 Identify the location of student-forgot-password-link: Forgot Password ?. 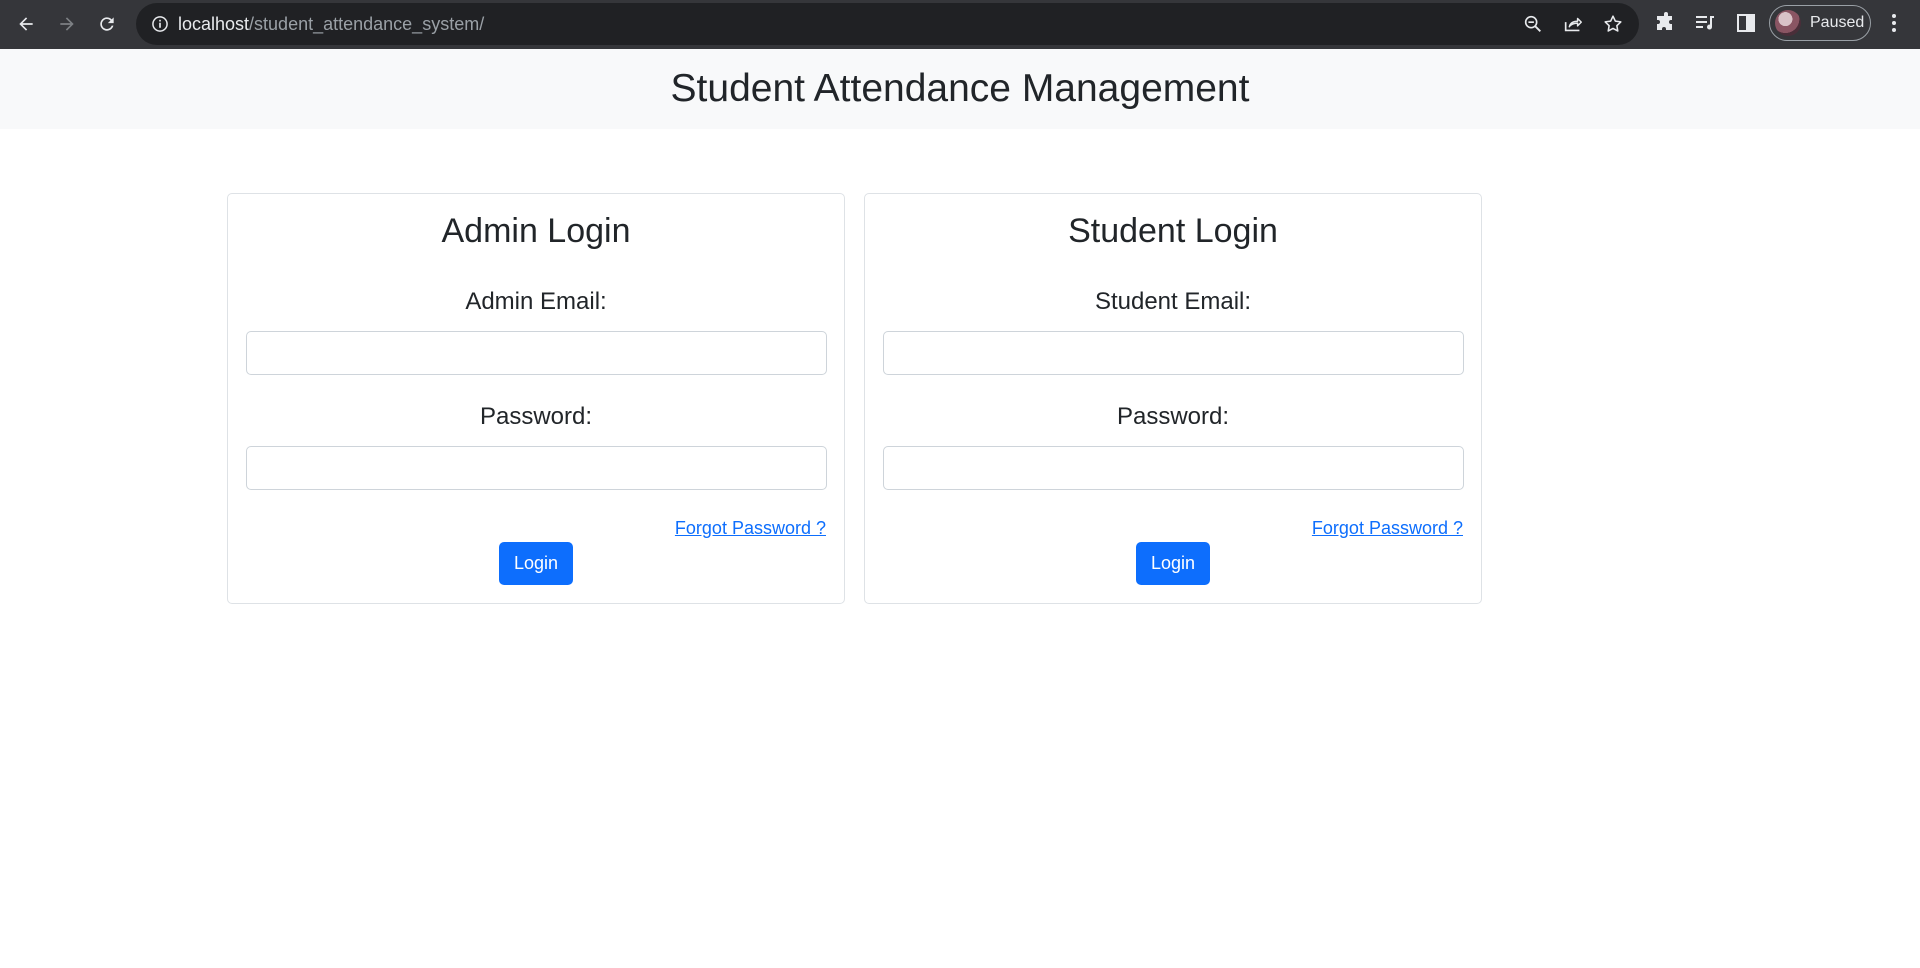
(1387, 528).